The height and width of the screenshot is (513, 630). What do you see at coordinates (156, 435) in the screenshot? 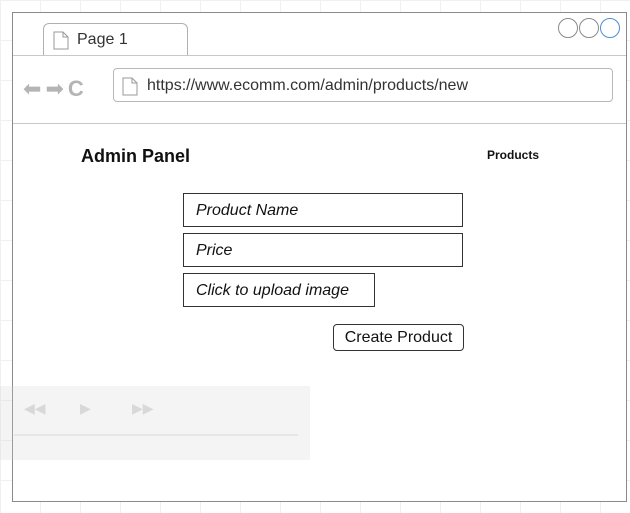
I see `video-progress-bar` at bounding box center [156, 435].